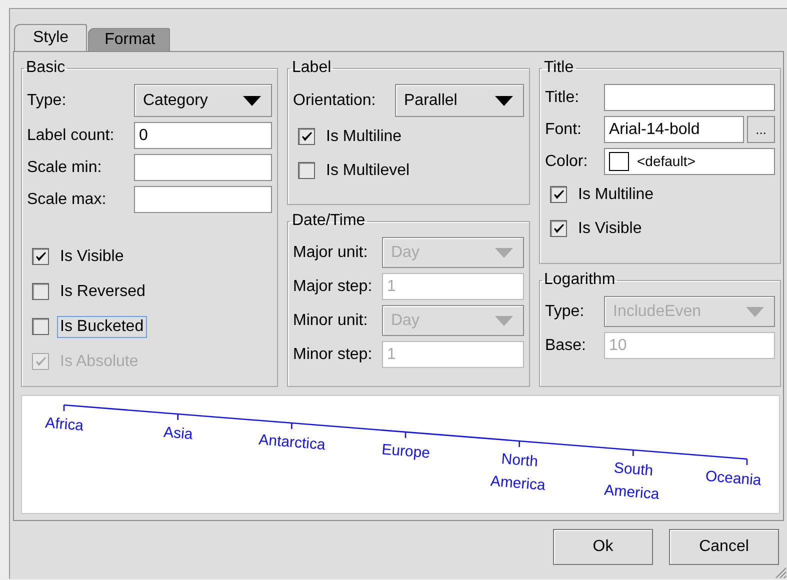 This screenshot has width=787, height=580. I want to click on color-field: <default>, so click(689, 161).